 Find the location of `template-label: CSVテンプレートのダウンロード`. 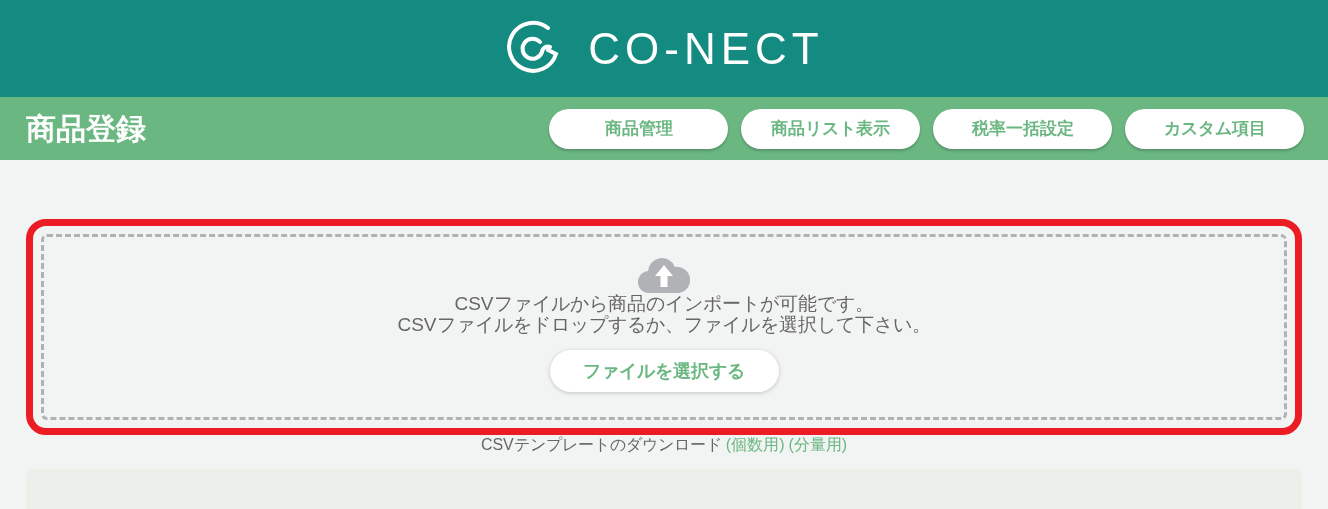

template-label: CSVテンプレートのダウンロード is located at coordinates (601, 445).